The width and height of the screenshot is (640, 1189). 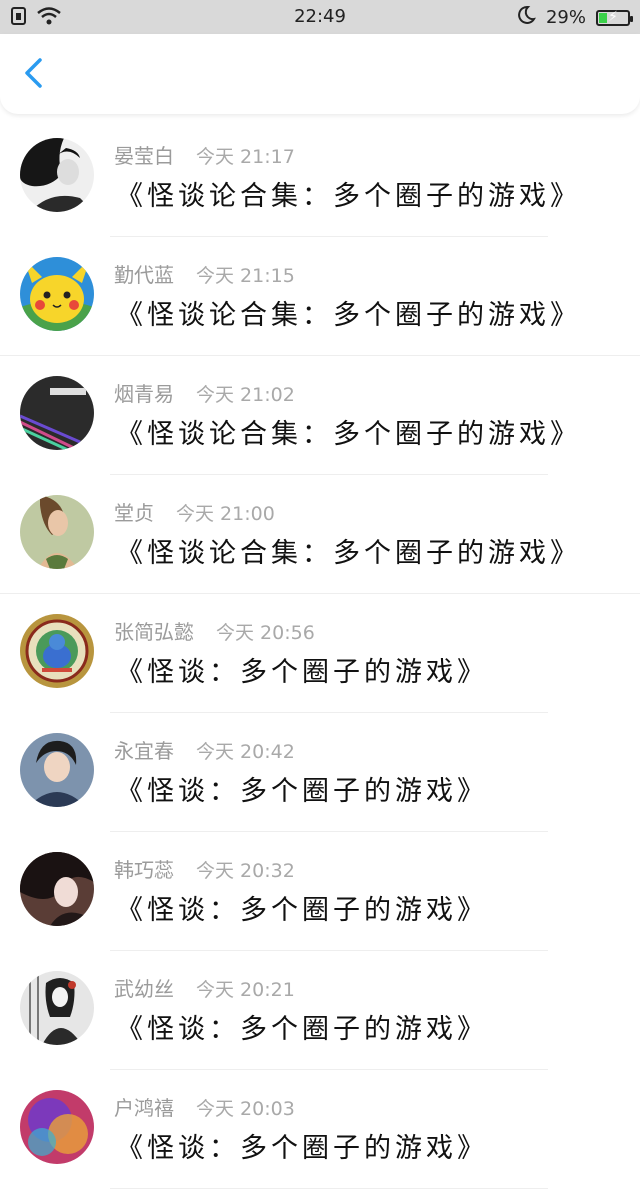 I want to click on item-meta: 韩巧蕊 今天 20:32, so click(x=204, y=868).